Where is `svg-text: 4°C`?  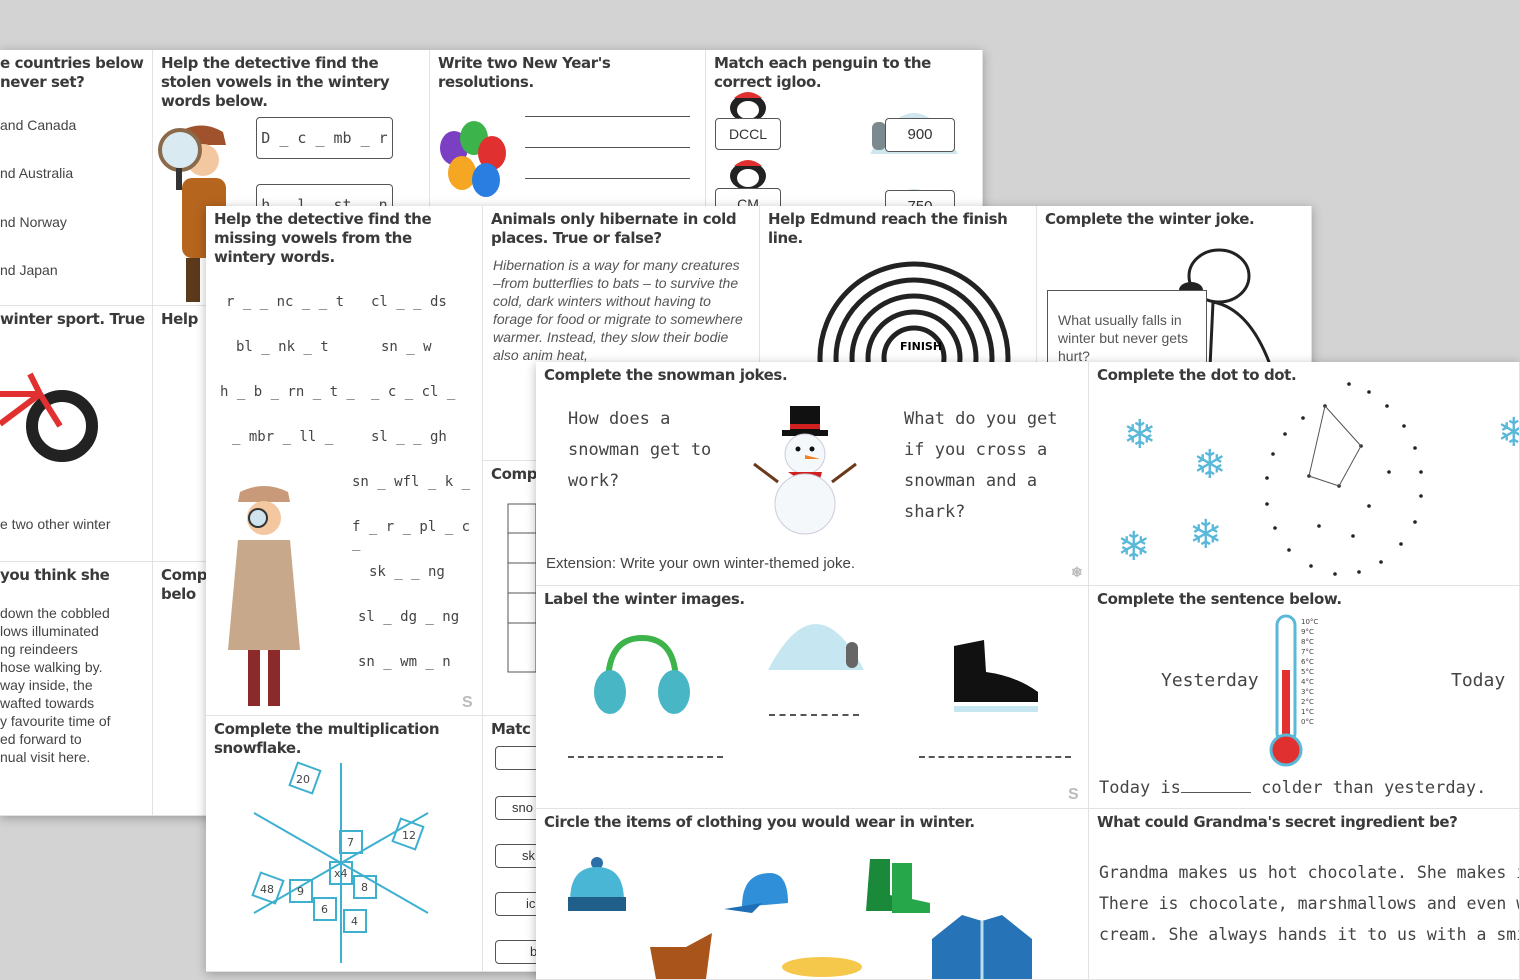
svg-text: 4°C is located at coordinates (1307, 682).